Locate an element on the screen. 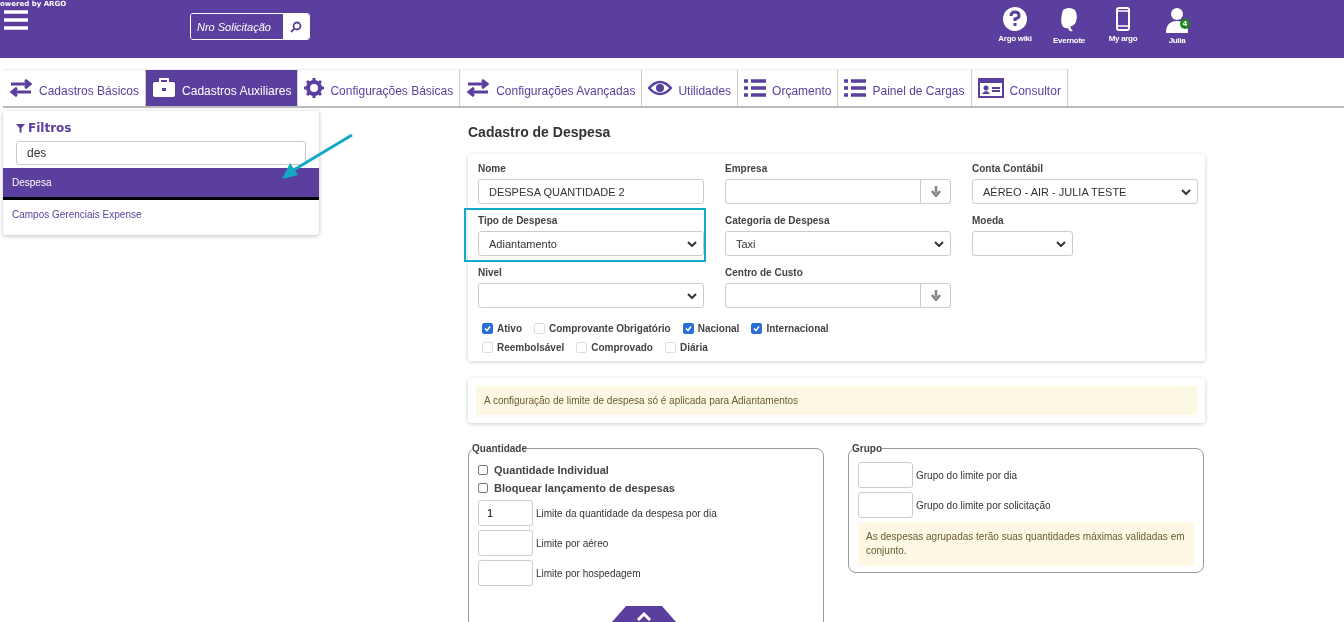 The image size is (1344, 622). gear-icon is located at coordinates (314, 88).